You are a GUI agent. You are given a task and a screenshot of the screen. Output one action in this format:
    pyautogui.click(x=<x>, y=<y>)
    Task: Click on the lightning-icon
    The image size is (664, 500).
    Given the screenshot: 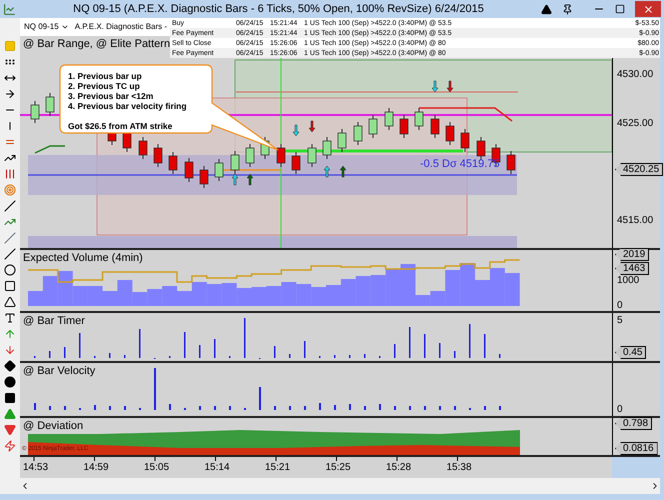 What is the action you would take?
    pyautogui.click(x=10, y=446)
    